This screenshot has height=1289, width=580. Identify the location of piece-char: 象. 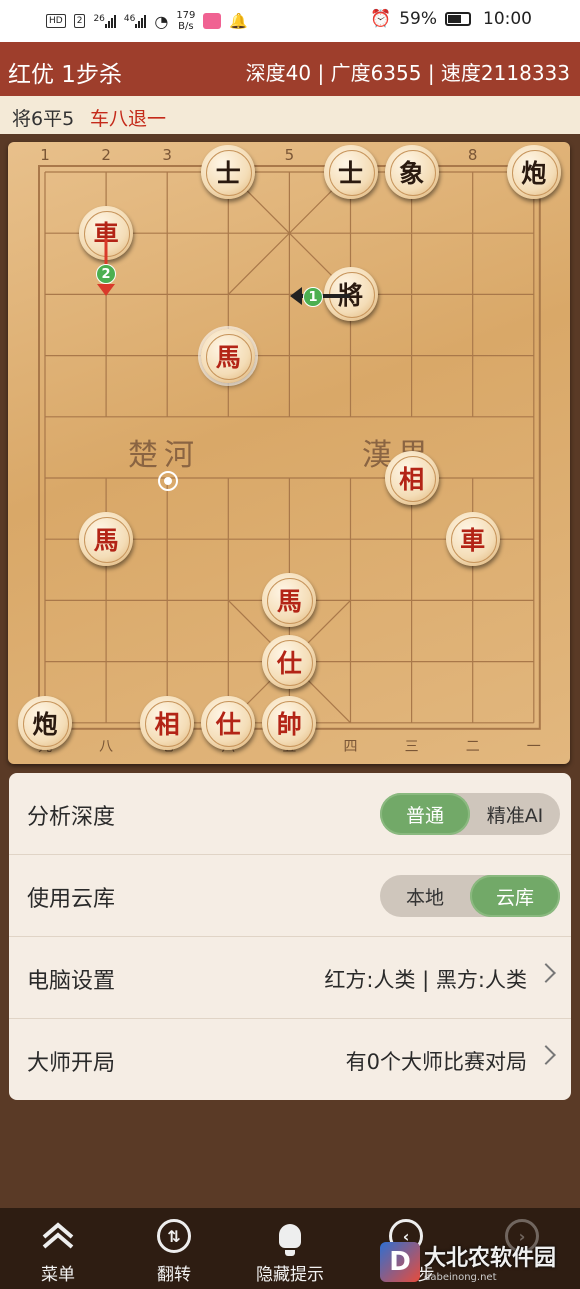
(412, 173).